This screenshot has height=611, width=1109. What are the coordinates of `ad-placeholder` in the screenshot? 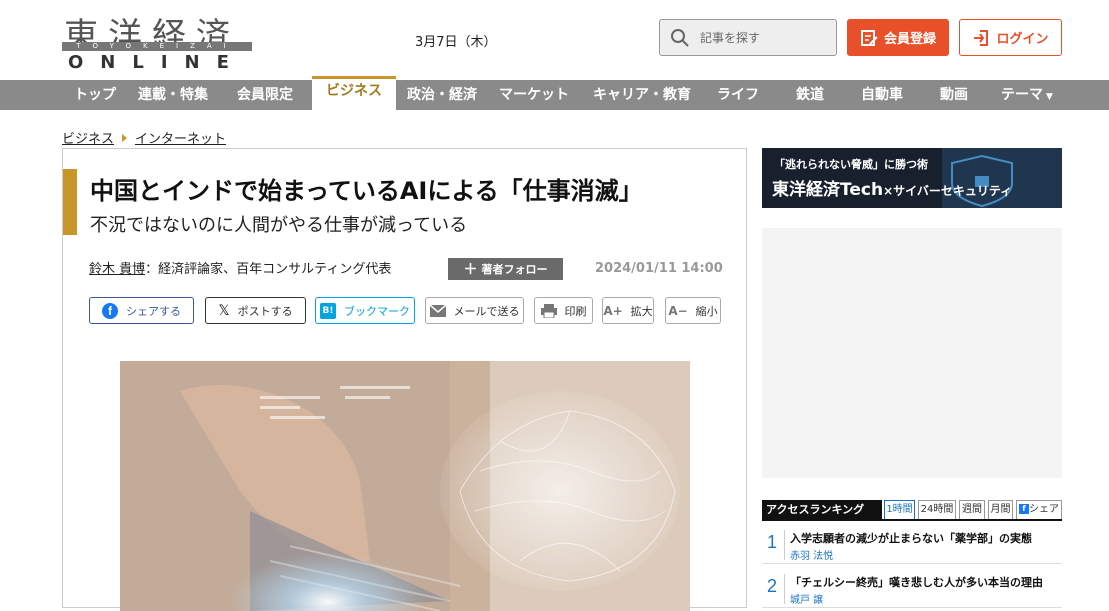 It's located at (912, 353).